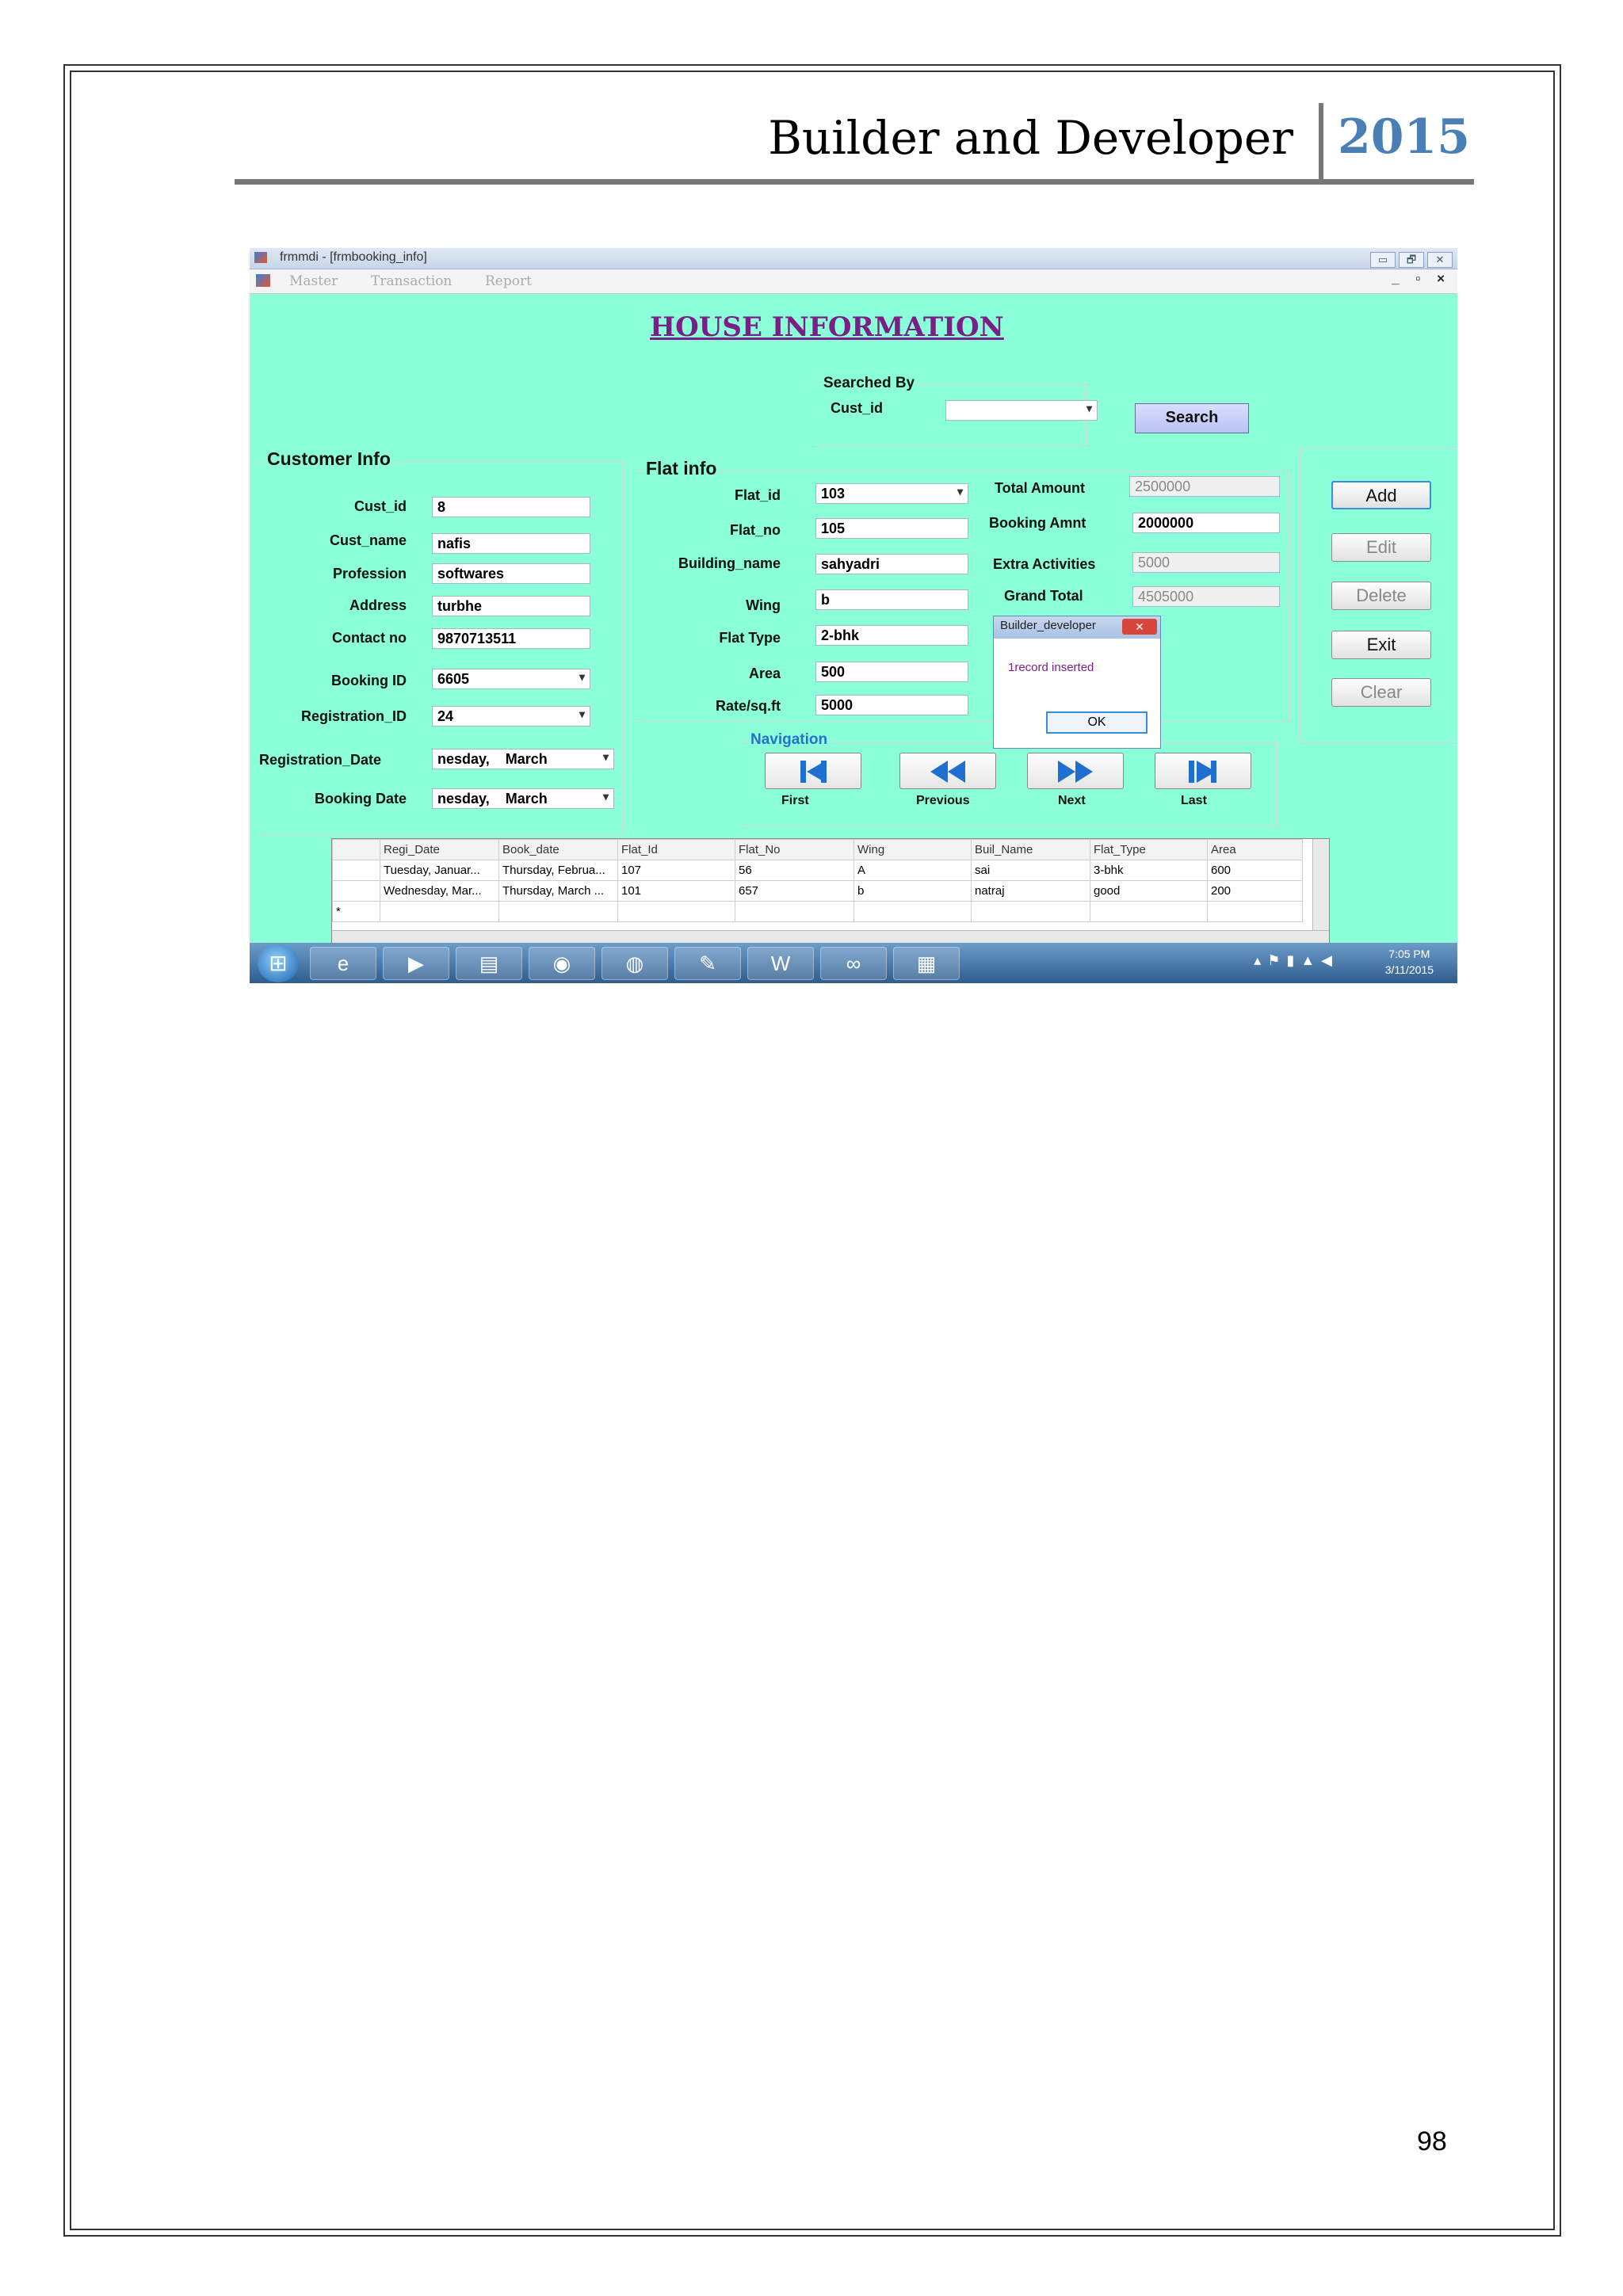 Image resolution: width=1623 pixels, height=2296 pixels. Describe the element at coordinates (1381, 692) in the screenshot. I see `clear-button: Clear` at that location.